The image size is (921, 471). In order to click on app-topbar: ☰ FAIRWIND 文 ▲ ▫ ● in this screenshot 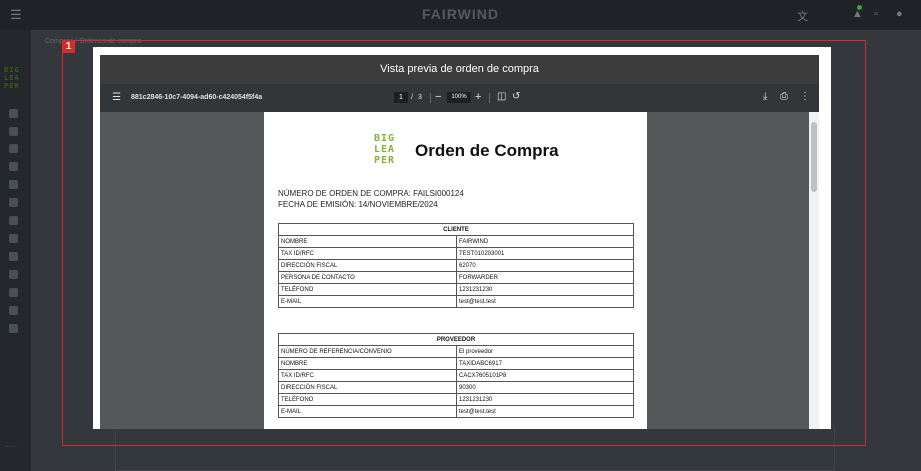, I will do `click(460, 15)`.